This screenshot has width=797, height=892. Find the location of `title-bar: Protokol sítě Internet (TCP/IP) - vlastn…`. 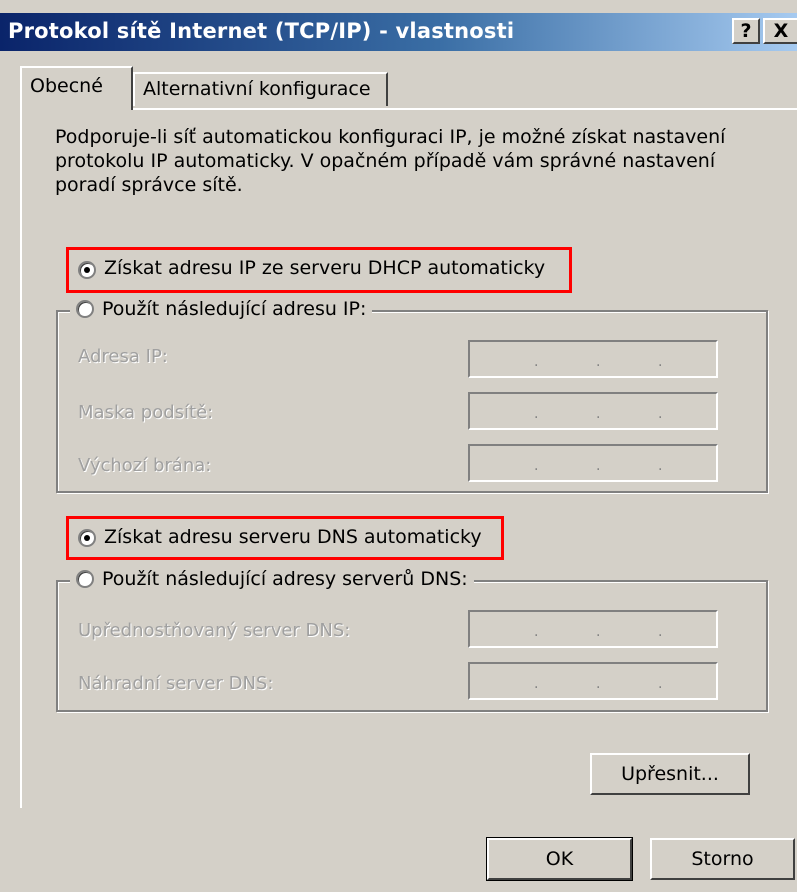

title-bar: Protokol sítě Internet (TCP/IP) - vlastn… is located at coordinates (398, 32).